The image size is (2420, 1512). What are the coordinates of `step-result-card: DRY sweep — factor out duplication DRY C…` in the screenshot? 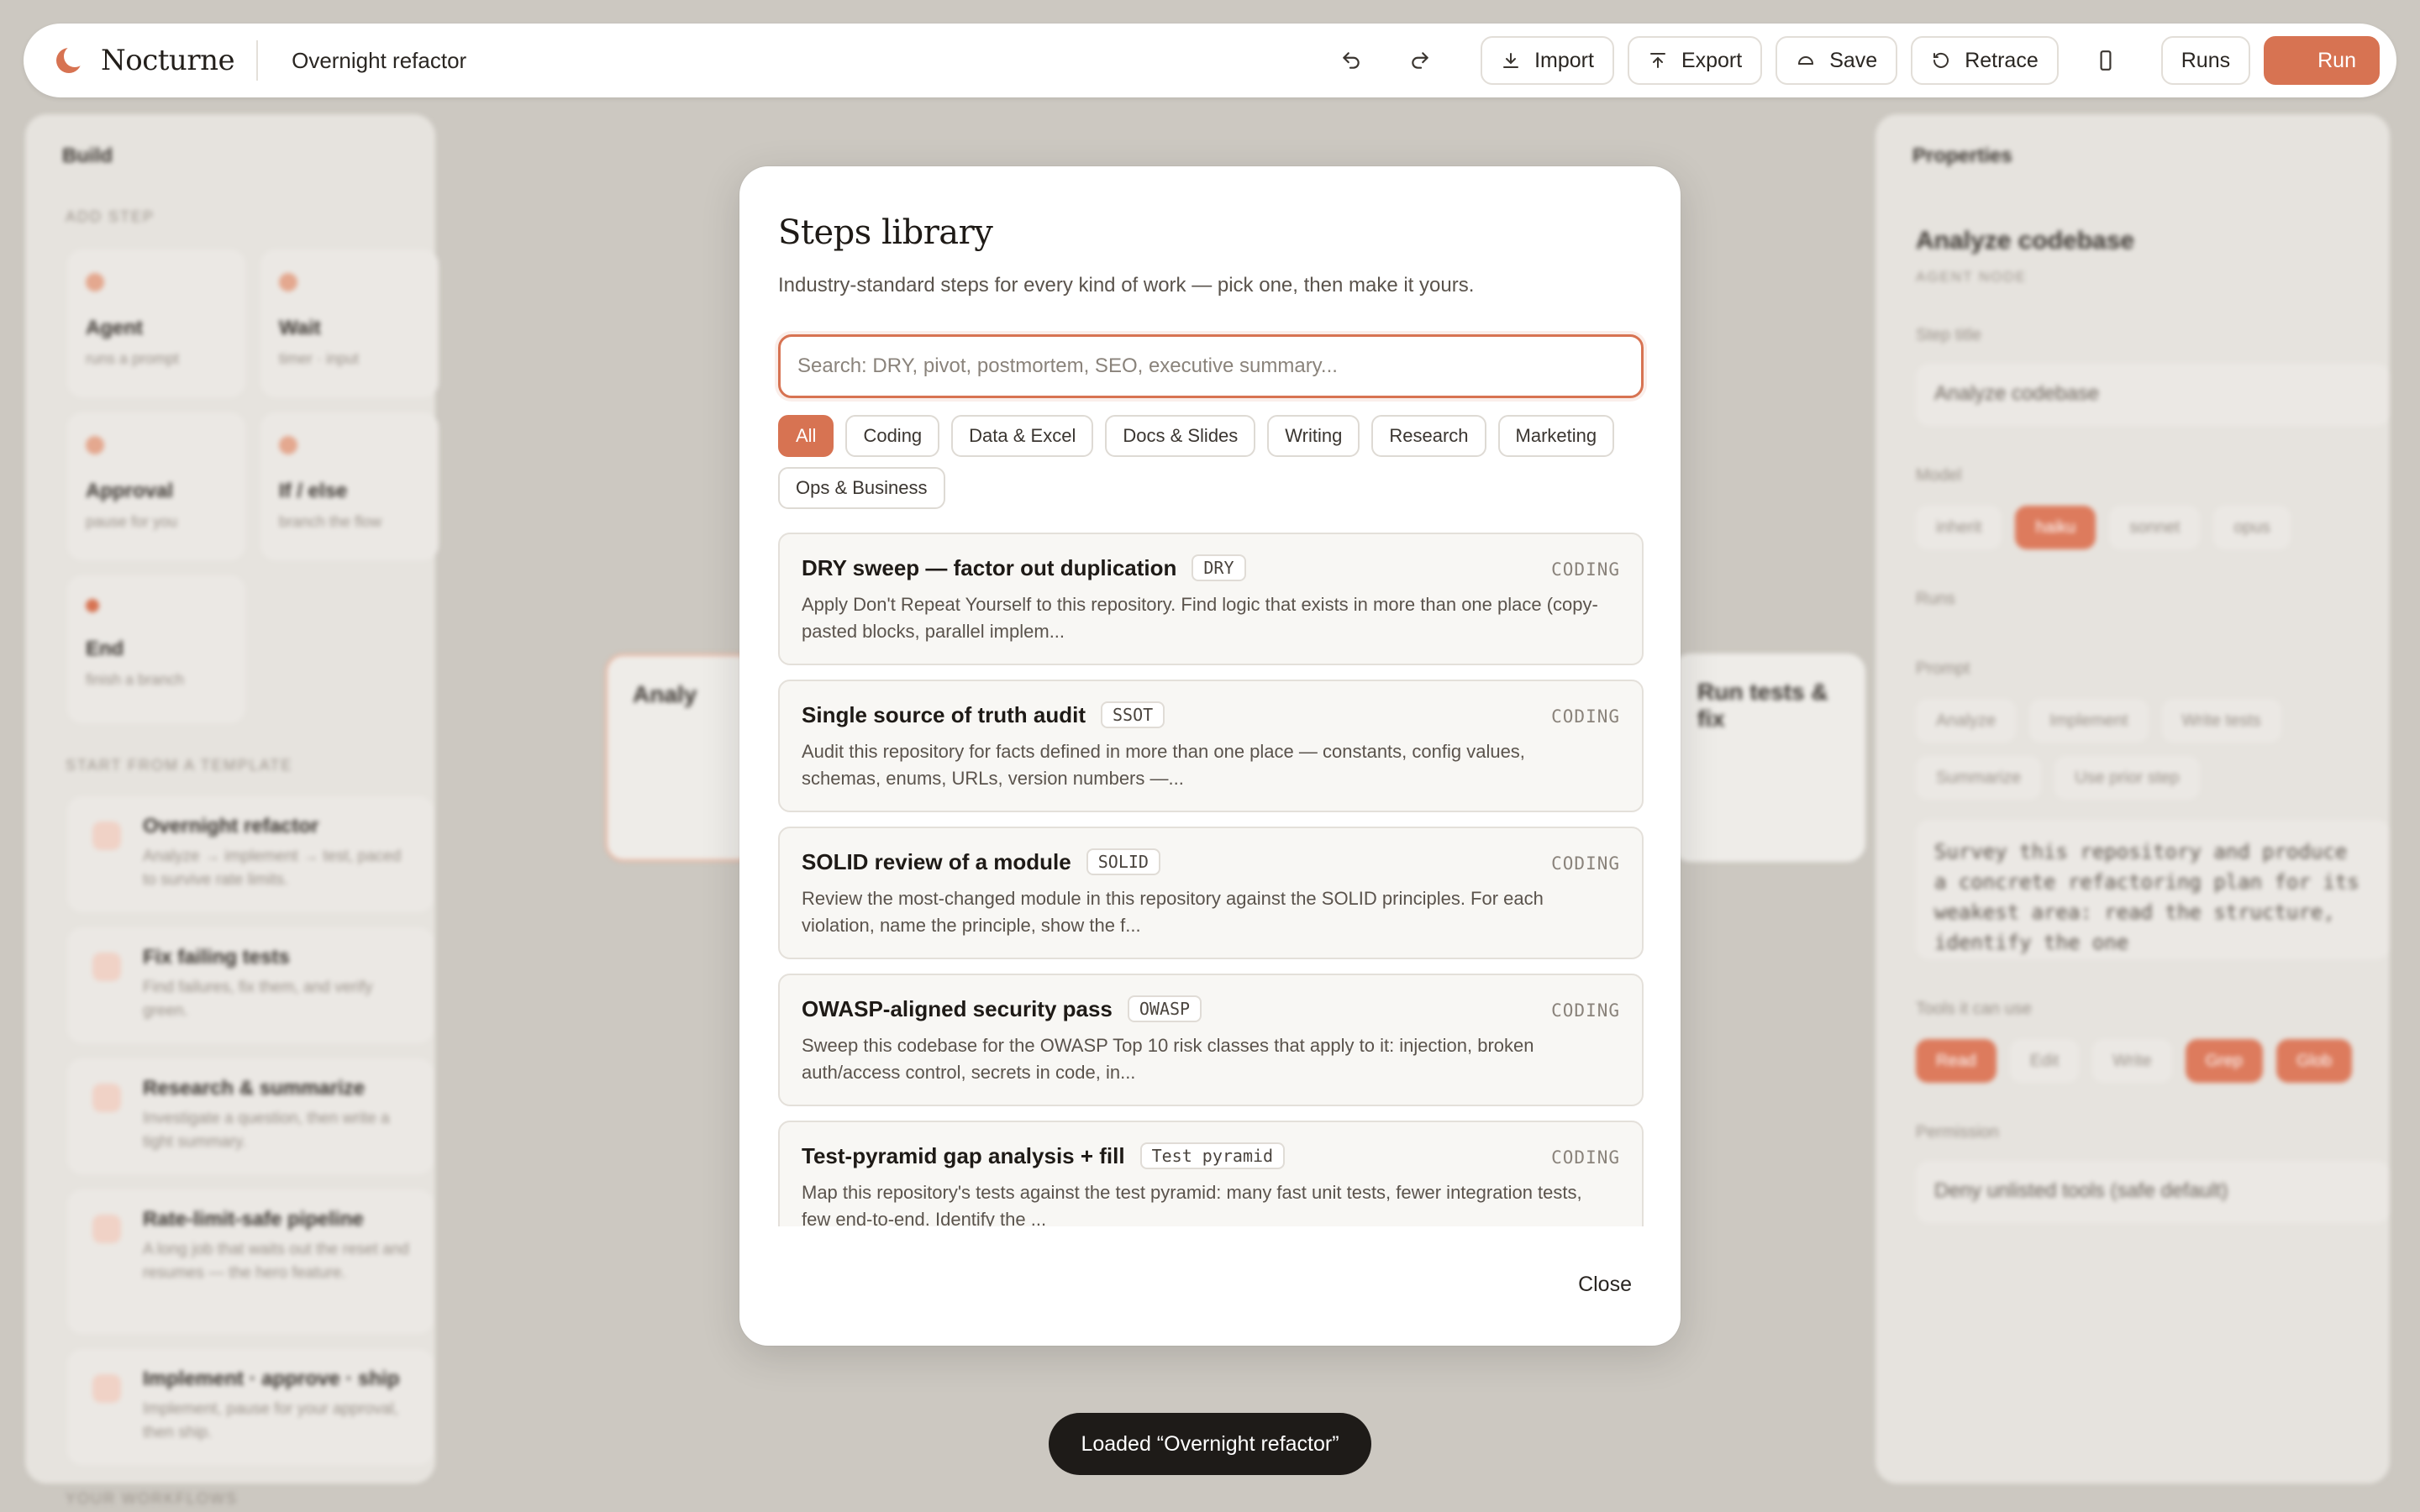 It's located at (1211, 599).